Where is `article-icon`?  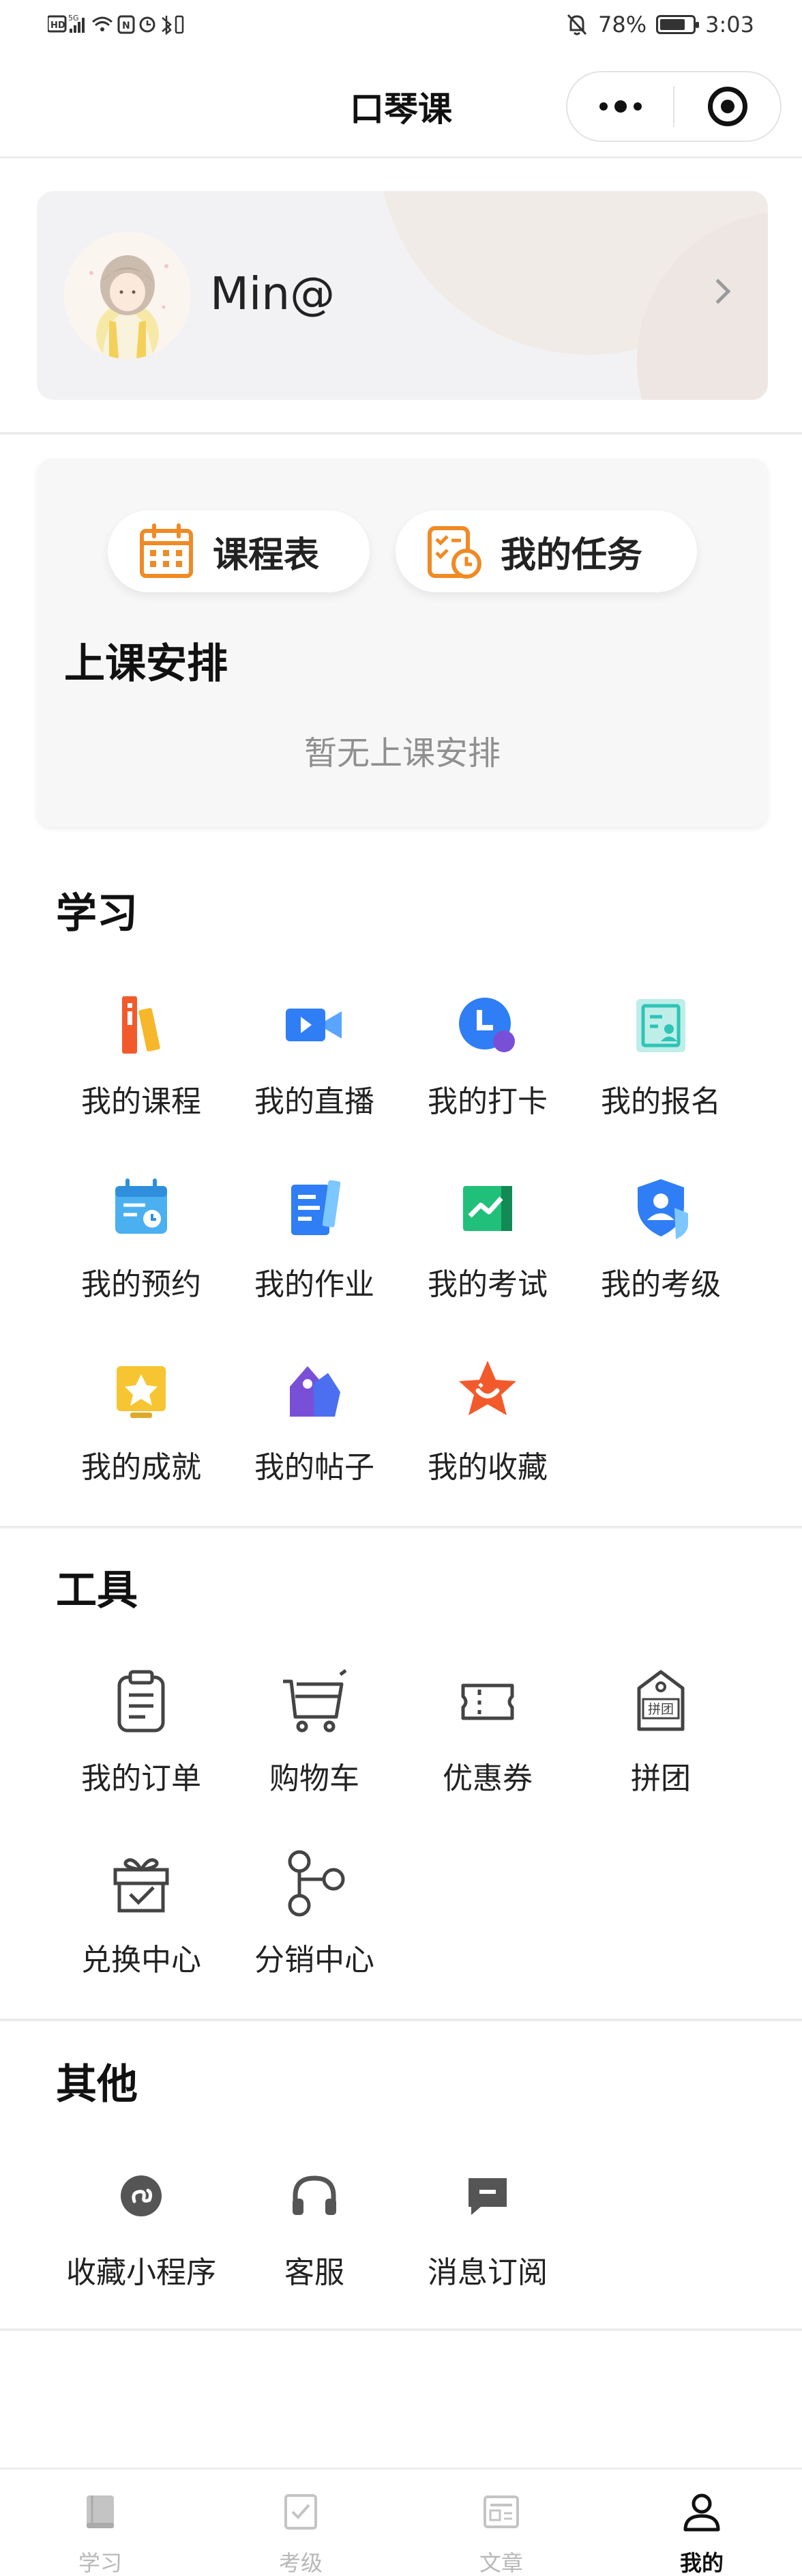
article-icon is located at coordinates (501, 2511).